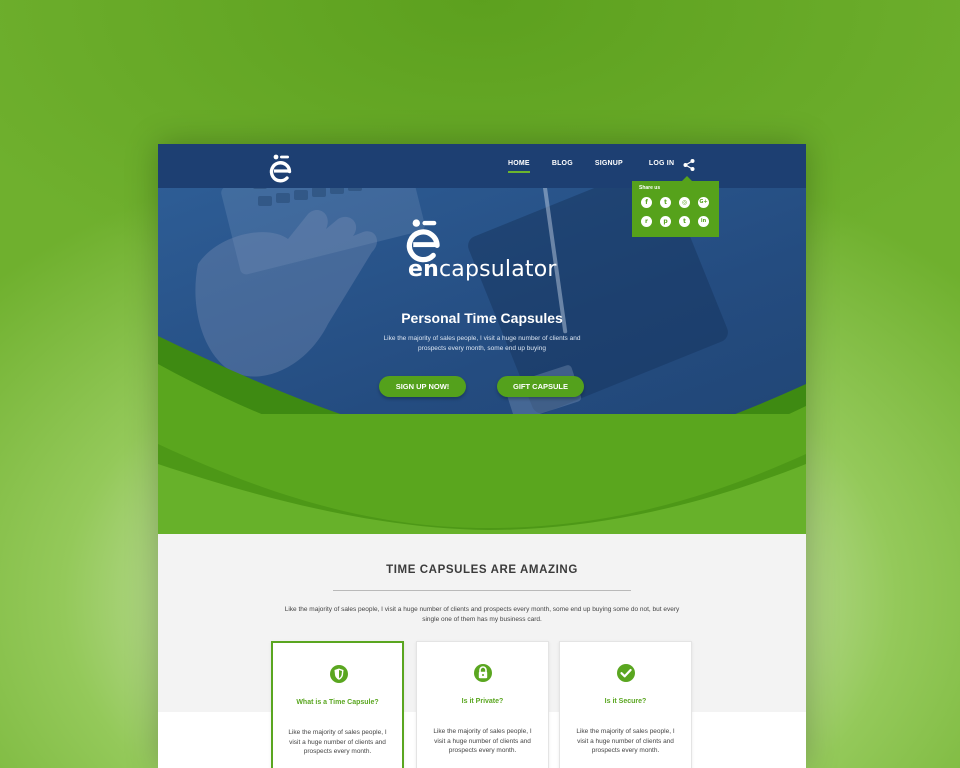 Image resolution: width=960 pixels, height=768 pixels. I want to click on main-nav: HOME BLOG SIGNUP LOG IN, so click(602, 166).